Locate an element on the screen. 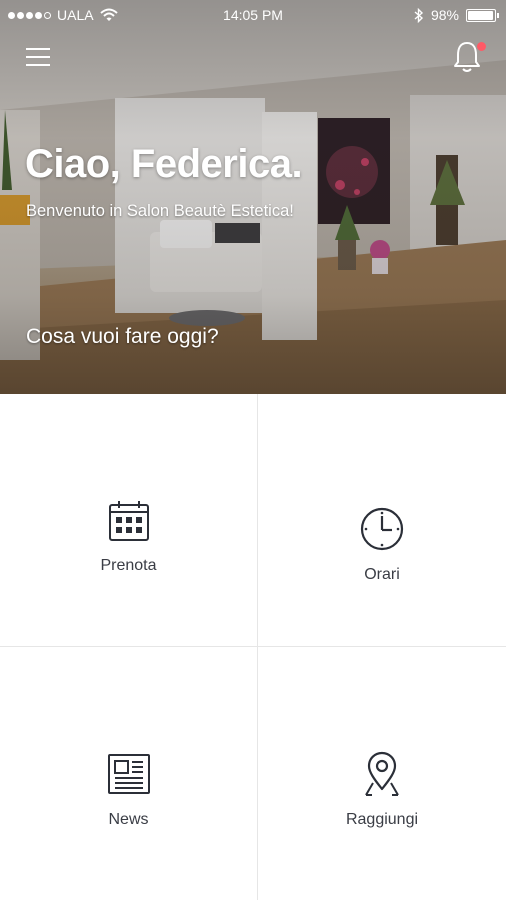  menu-button is located at coordinates (38, 59).